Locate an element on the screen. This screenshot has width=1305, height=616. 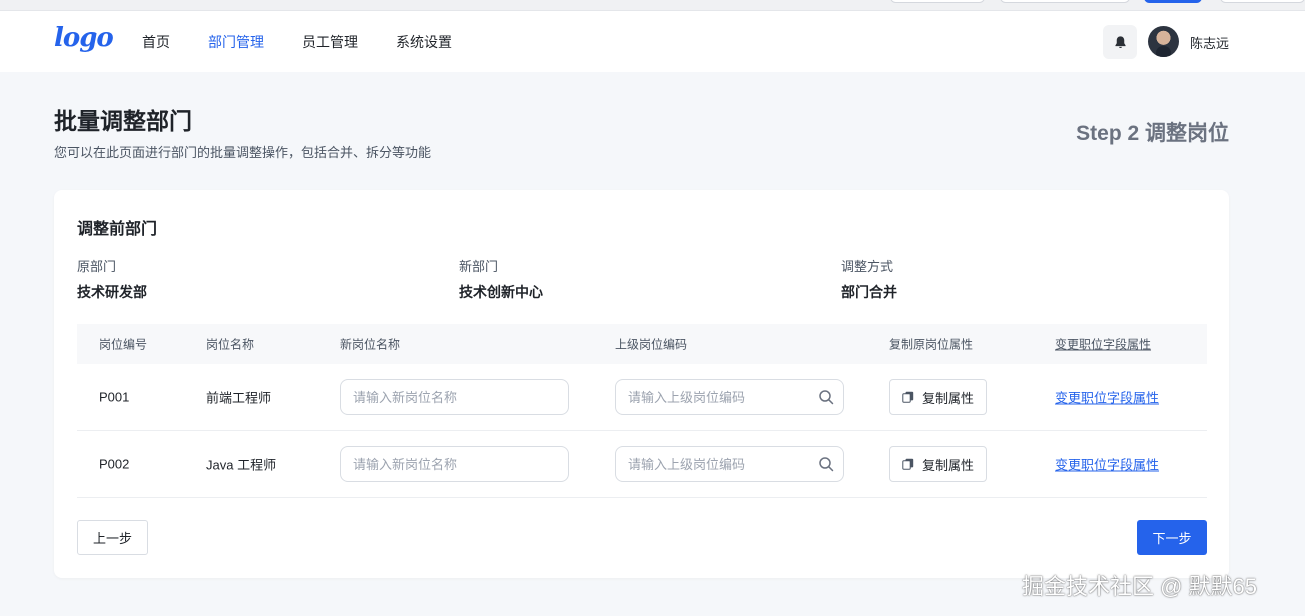
next-step-button: 下一步 is located at coordinates (1172, 537).